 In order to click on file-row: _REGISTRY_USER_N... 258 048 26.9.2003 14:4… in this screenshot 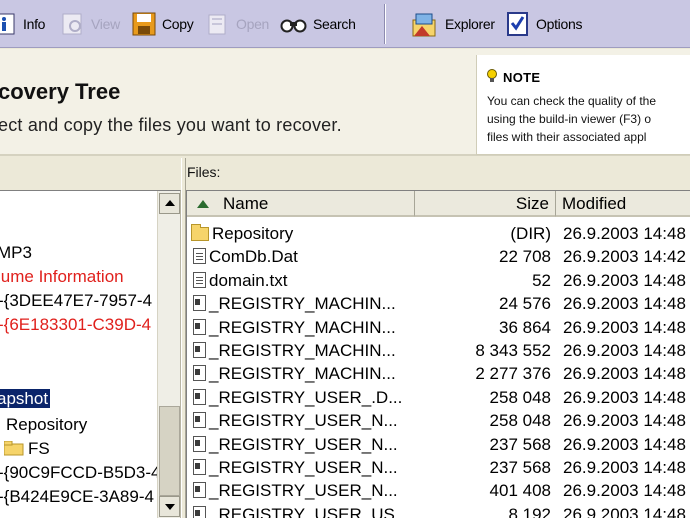, I will do `click(438, 420)`.